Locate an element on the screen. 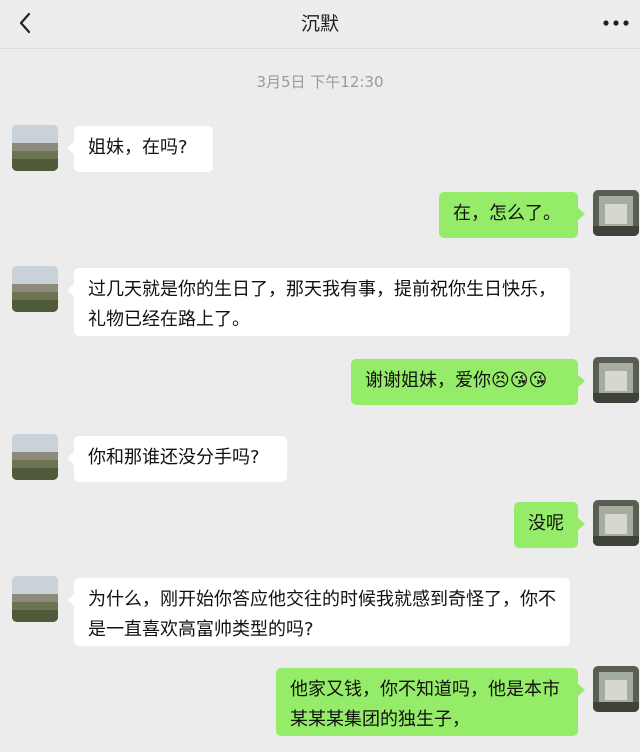 The image size is (640, 752). more-dots-icon is located at coordinates (616, 23).